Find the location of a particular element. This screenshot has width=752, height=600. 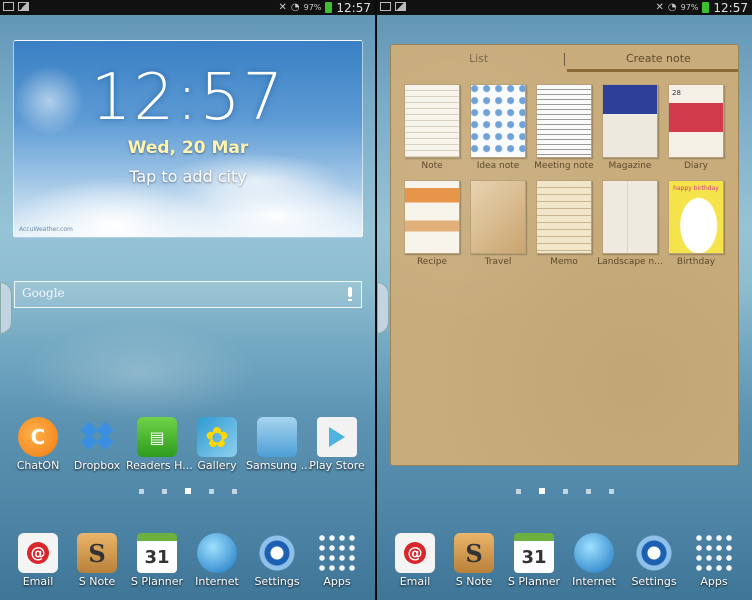

template-memo: Memo is located at coordinates (564, 223).